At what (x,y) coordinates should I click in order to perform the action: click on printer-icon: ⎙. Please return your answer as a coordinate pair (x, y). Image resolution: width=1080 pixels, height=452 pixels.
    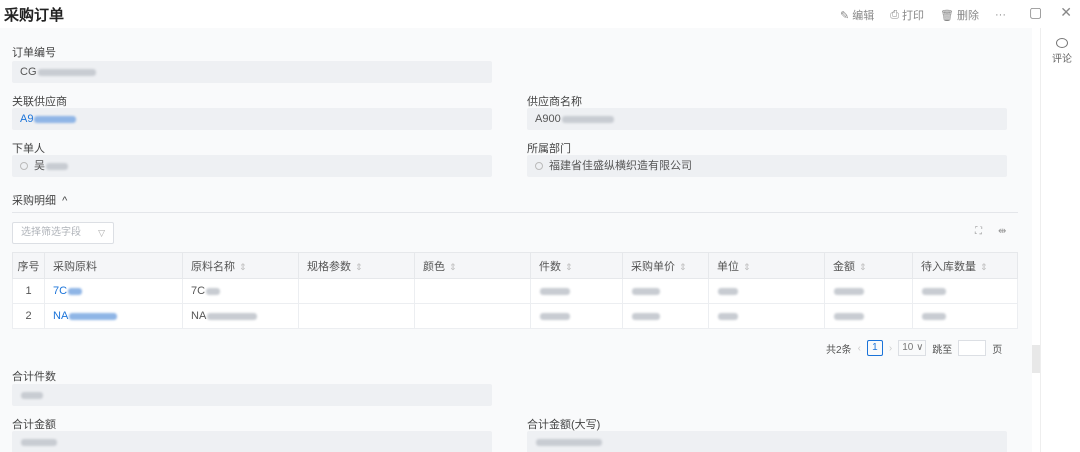
    Looking at the image, I should click on (895, 14).